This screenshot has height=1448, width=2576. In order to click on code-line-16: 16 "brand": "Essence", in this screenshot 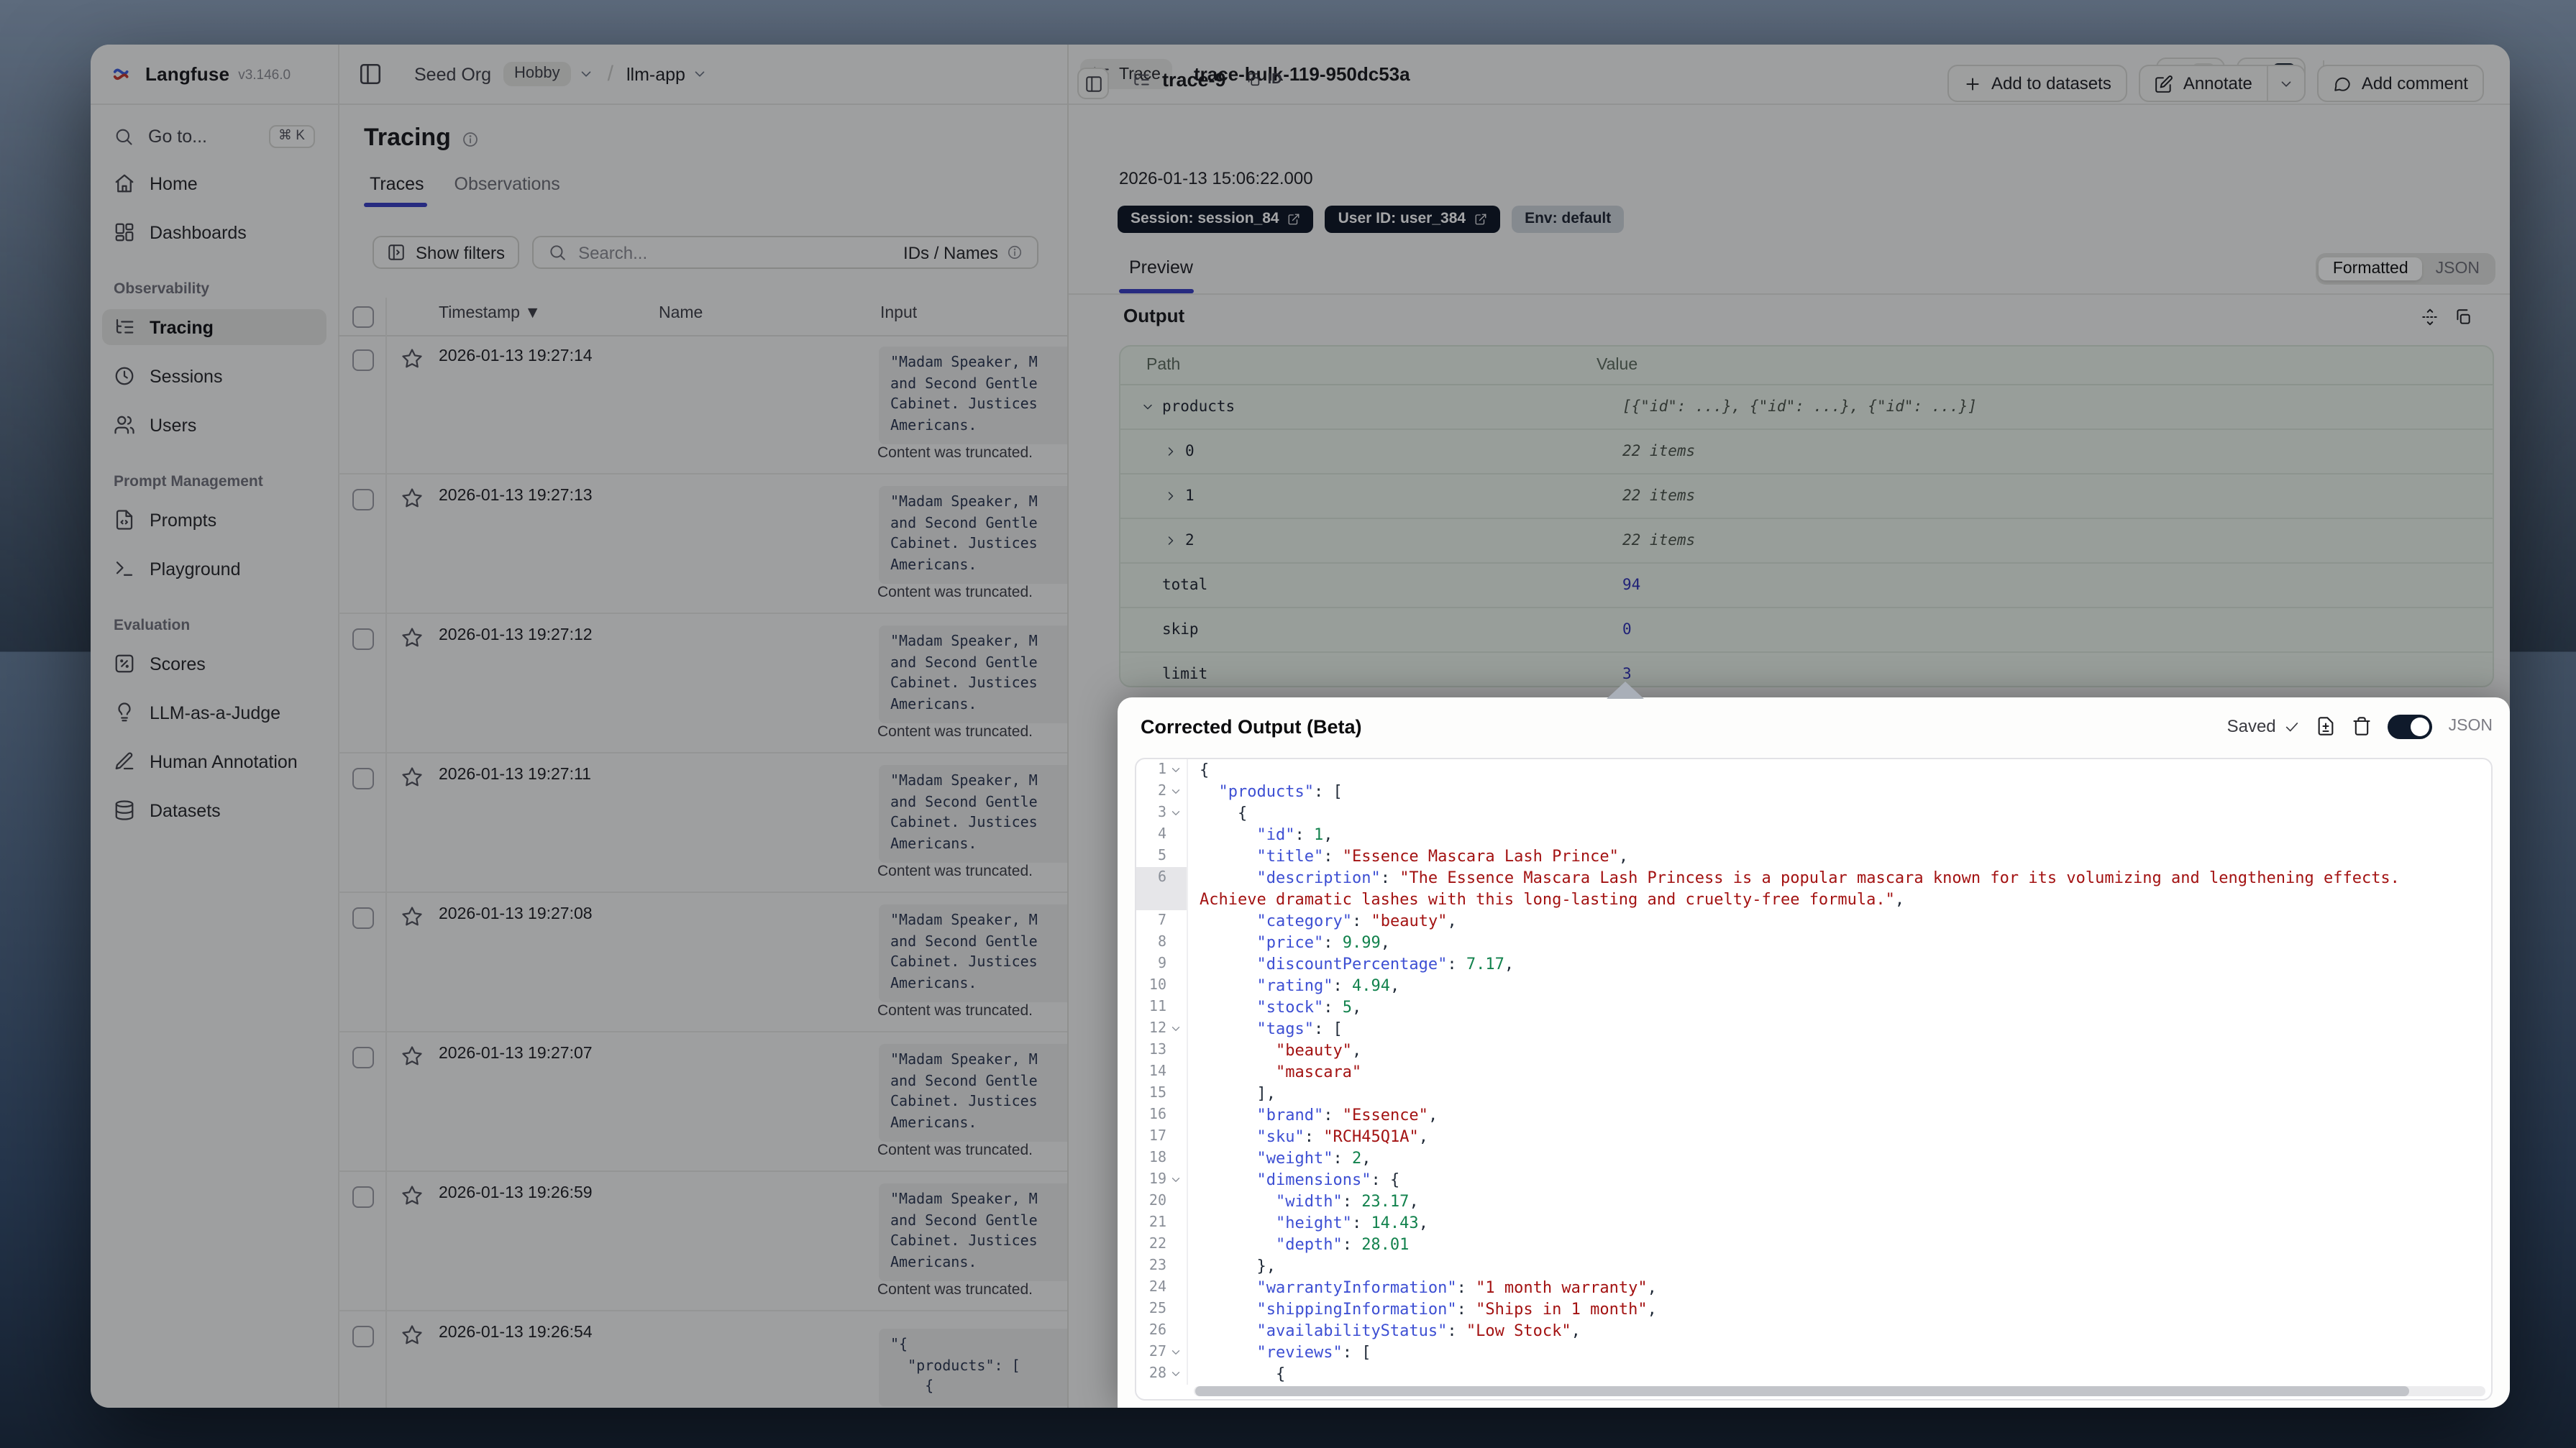, I will do `click(1813, 1115)`.